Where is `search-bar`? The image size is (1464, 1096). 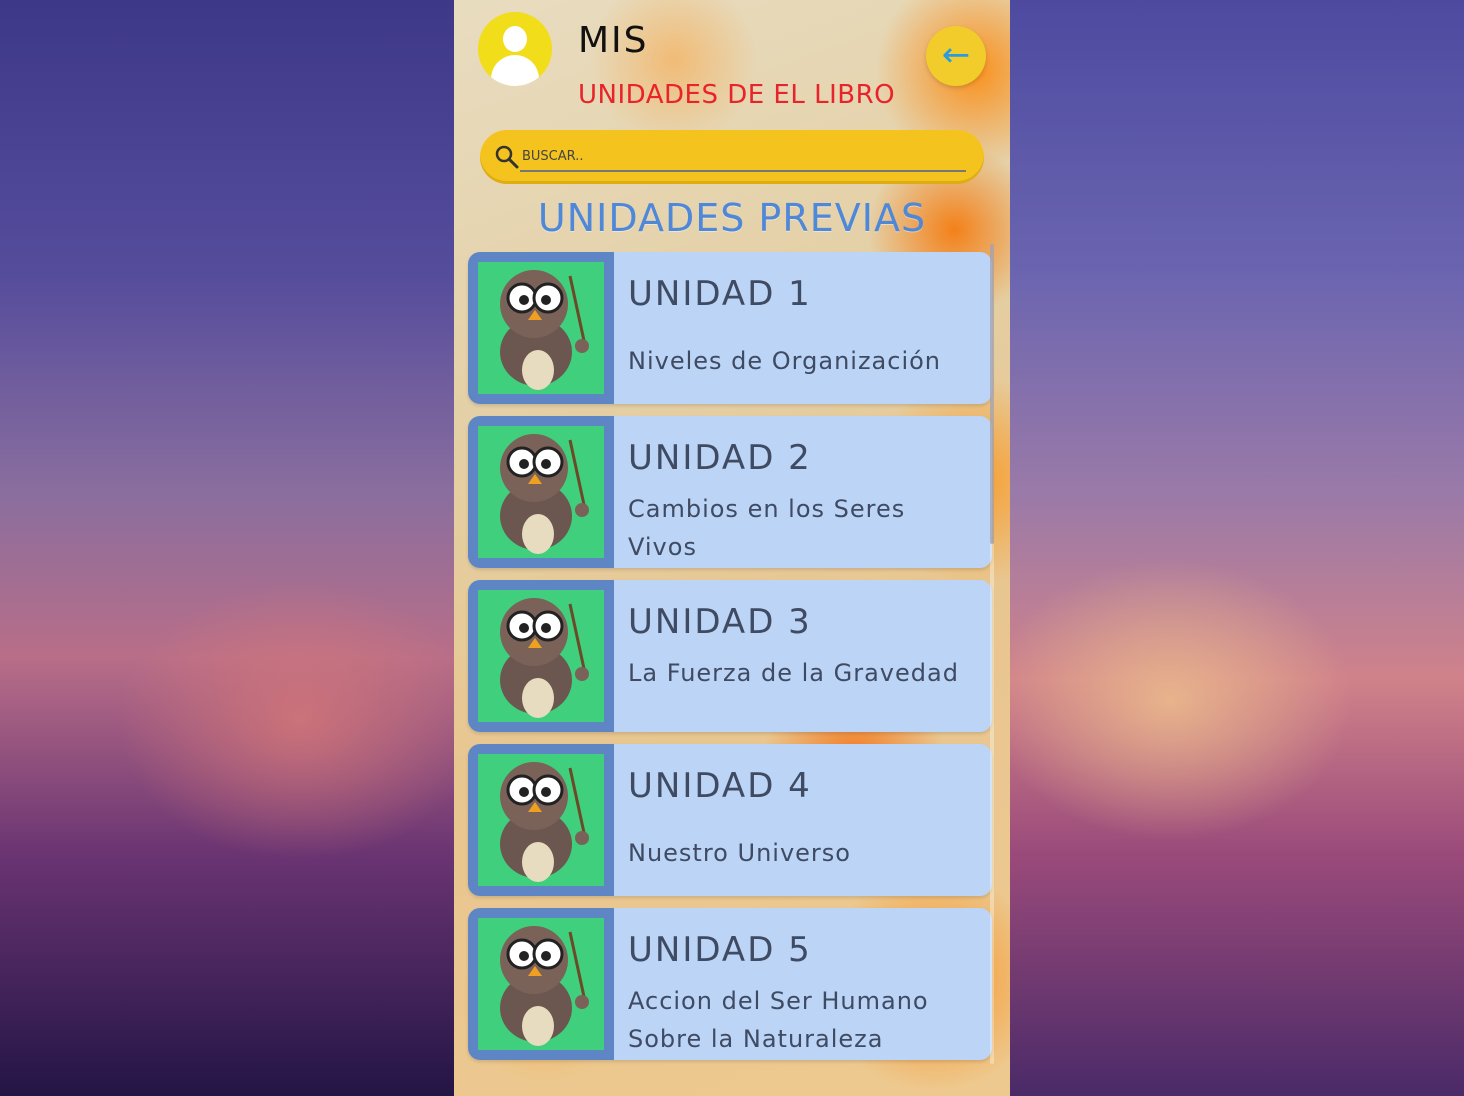 search-bar is located at coordinates (732, 157).